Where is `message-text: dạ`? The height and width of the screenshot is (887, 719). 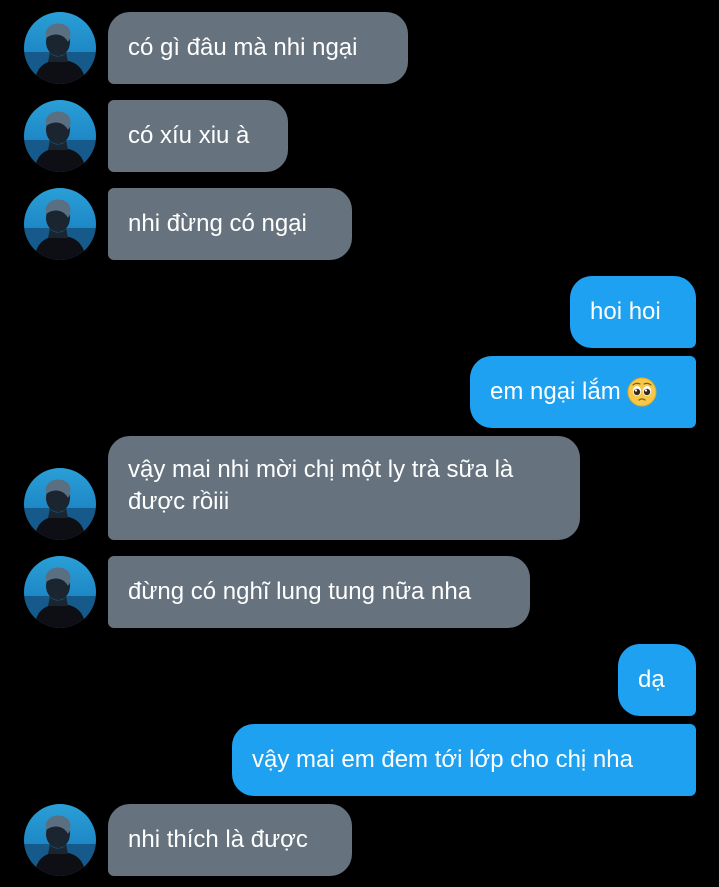
message-text: dạ is located at coordinates (651, 679).